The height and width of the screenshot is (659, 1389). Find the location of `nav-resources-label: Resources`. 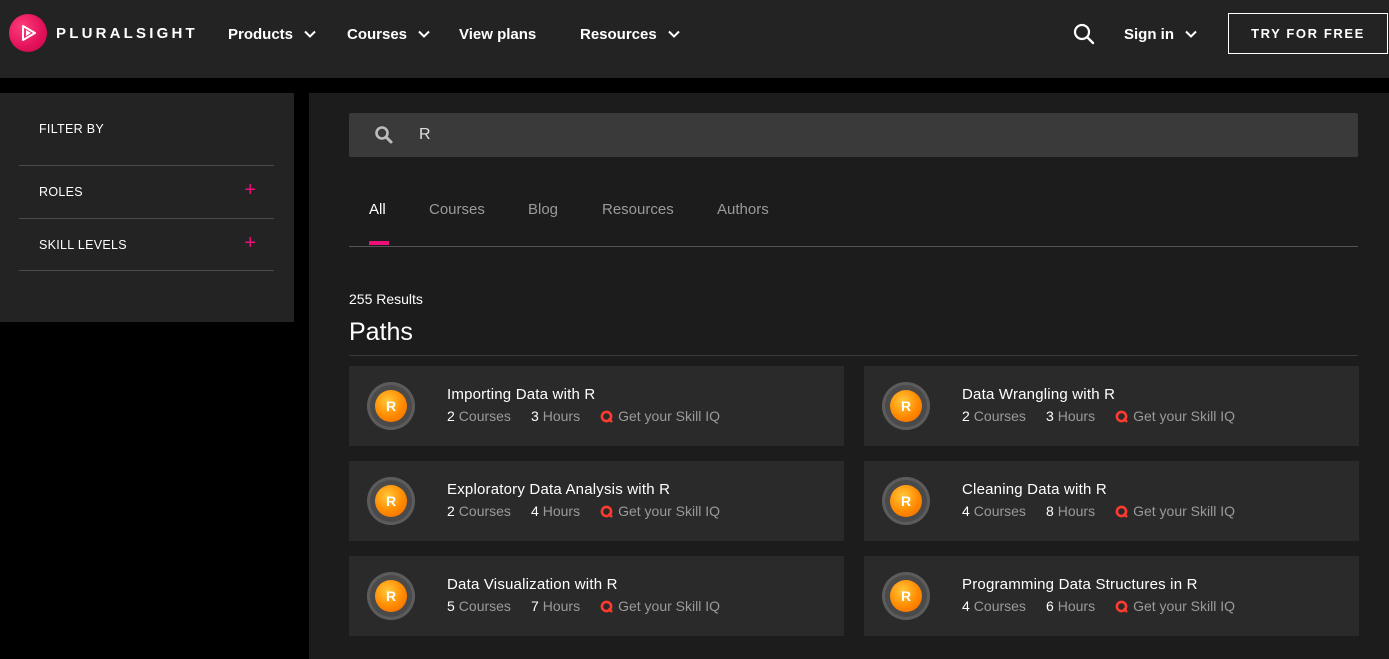

nav-resources-label: Resources is located at coordinates (618, 34).